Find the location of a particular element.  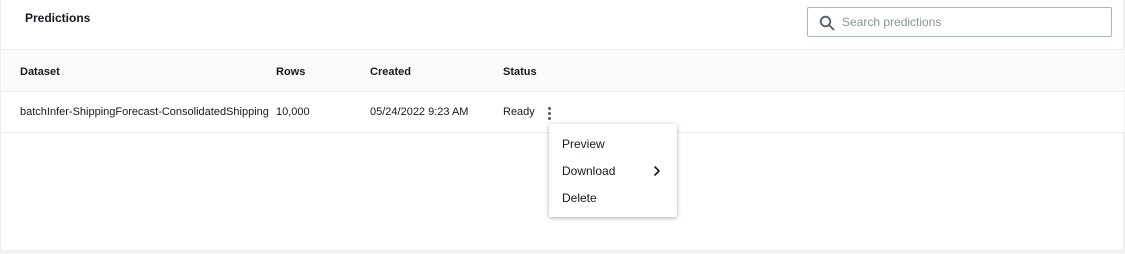

menu-item-delete: Delete is located at coordinates (613, 198).